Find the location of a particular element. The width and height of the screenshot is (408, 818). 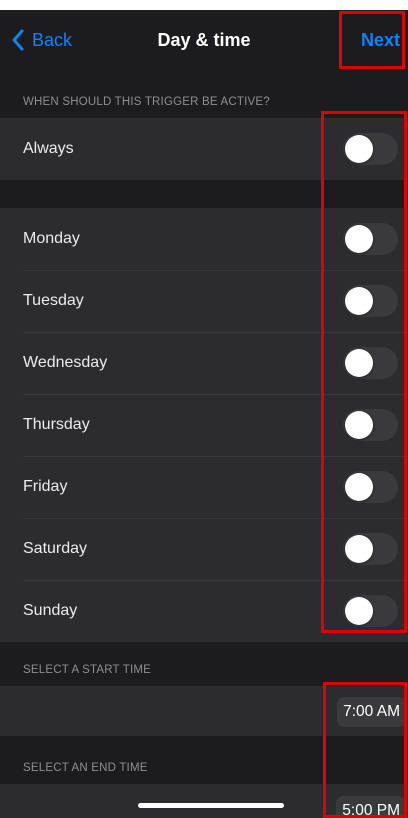

tuesday-toggle is located at coordinates (370, 301).